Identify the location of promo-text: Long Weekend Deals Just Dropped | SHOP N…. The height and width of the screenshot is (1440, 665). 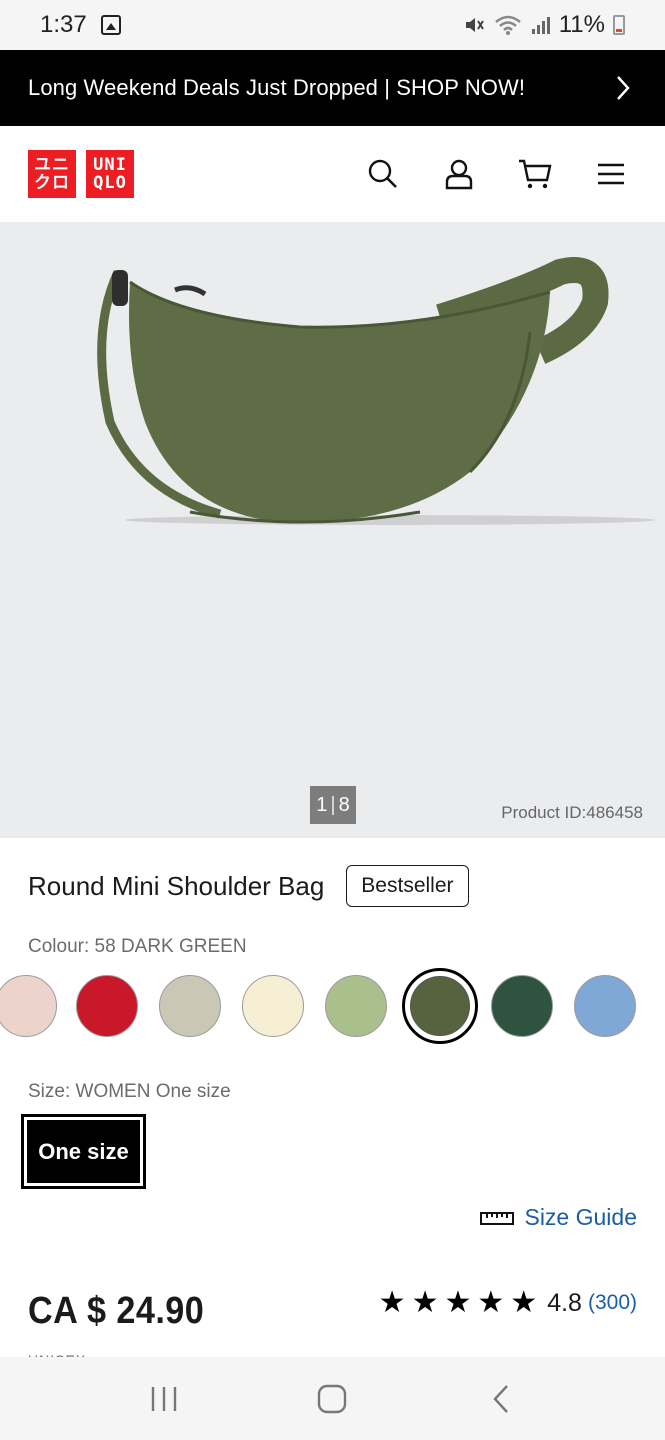
(277, 87).